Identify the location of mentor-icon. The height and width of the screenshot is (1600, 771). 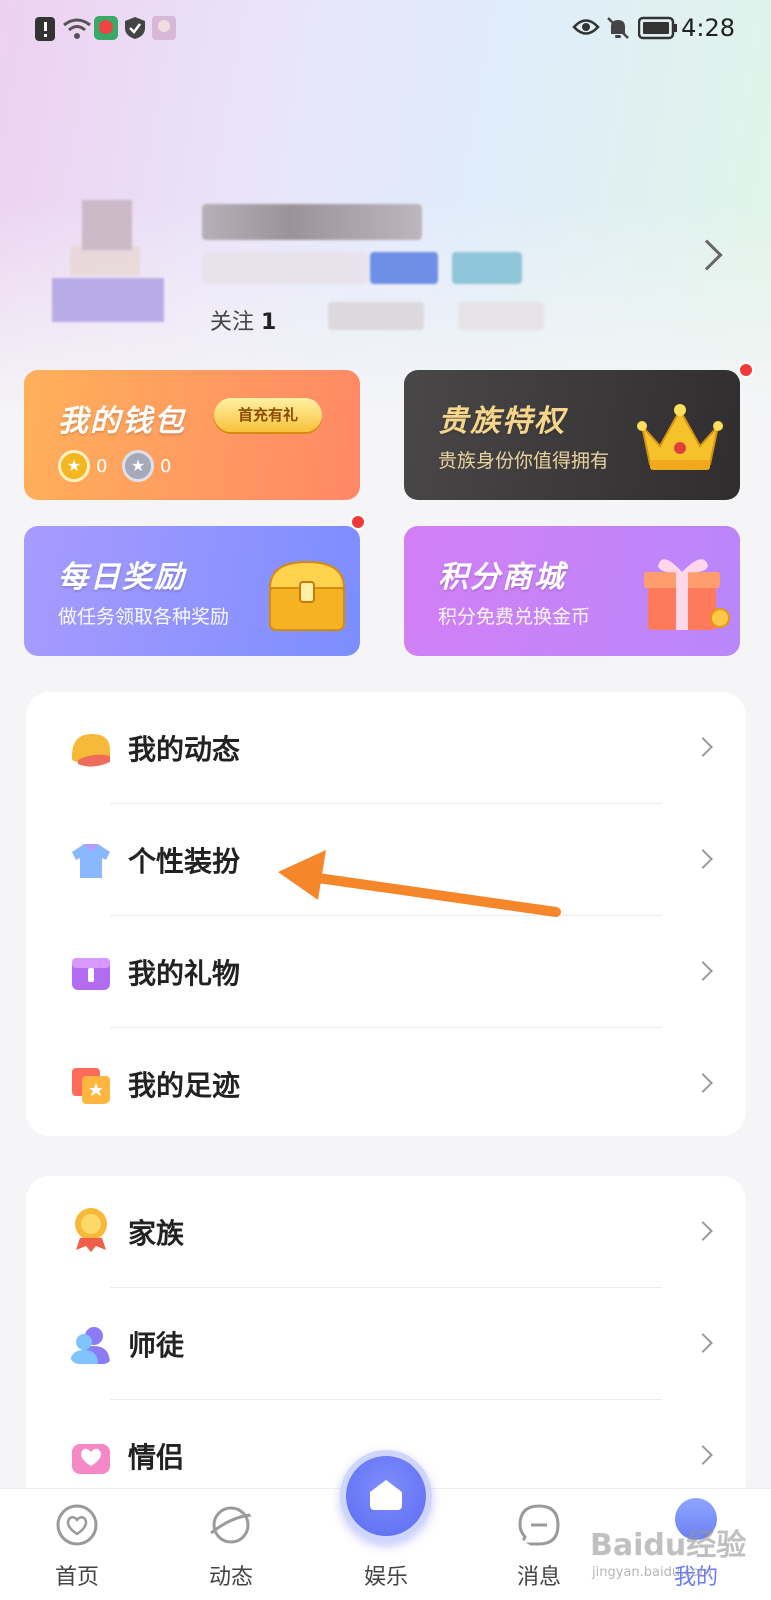
(90, 1345).